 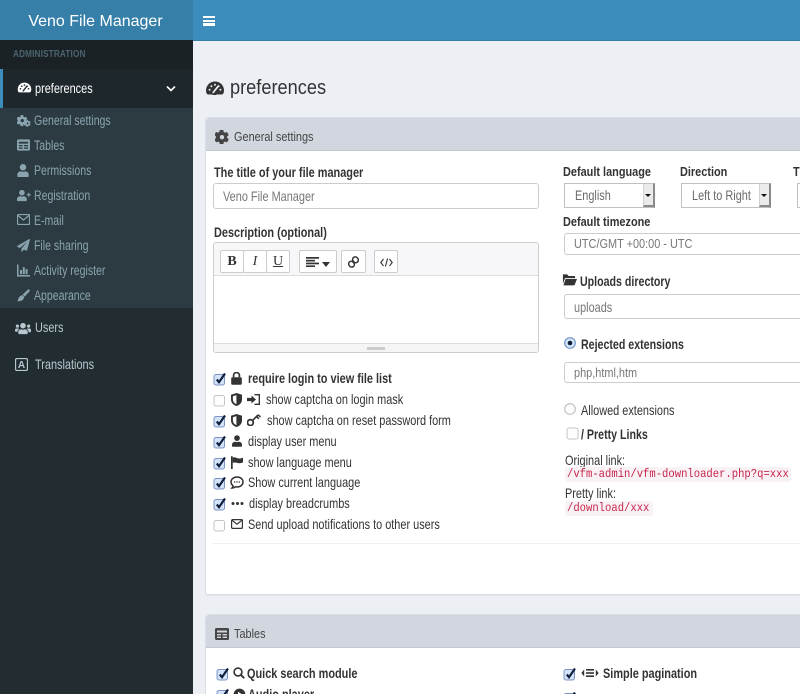 What do you see at coordinates (21, 365) in the screenshot?
I see `svg-text: A` at bounding box center [21, 365].